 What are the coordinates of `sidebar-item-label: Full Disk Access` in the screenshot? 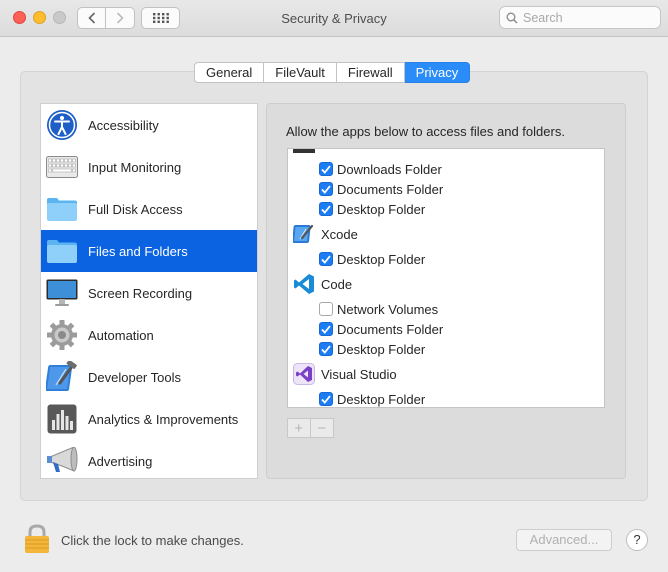 It's located at (135, 209).